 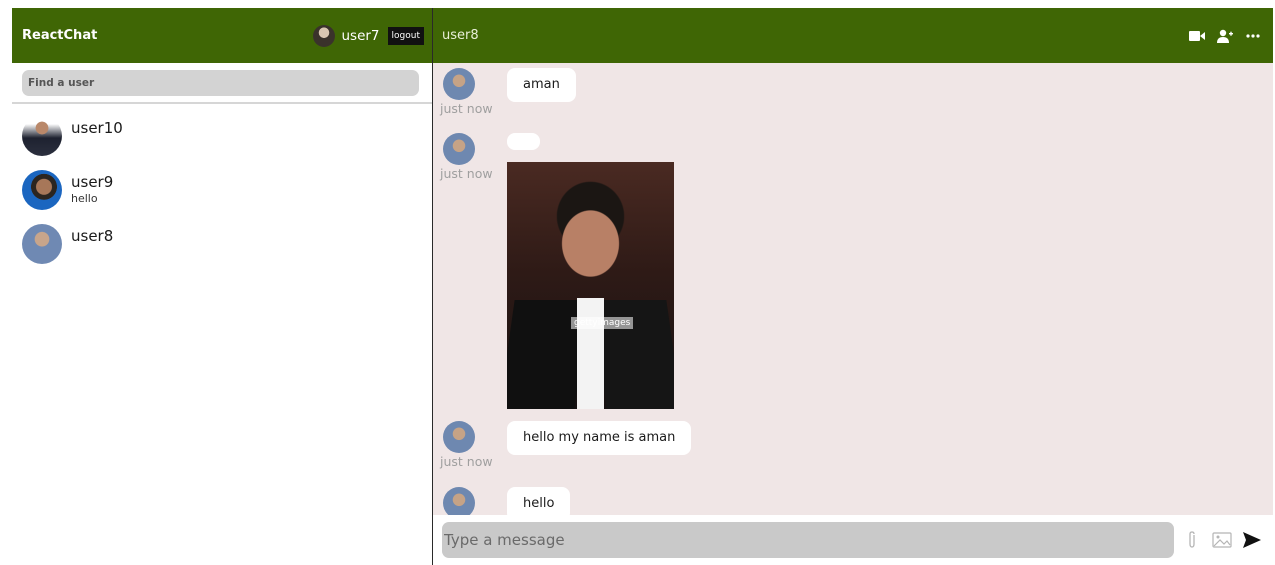 I want to click on more-options-icon, so click(x=1253, y=36).